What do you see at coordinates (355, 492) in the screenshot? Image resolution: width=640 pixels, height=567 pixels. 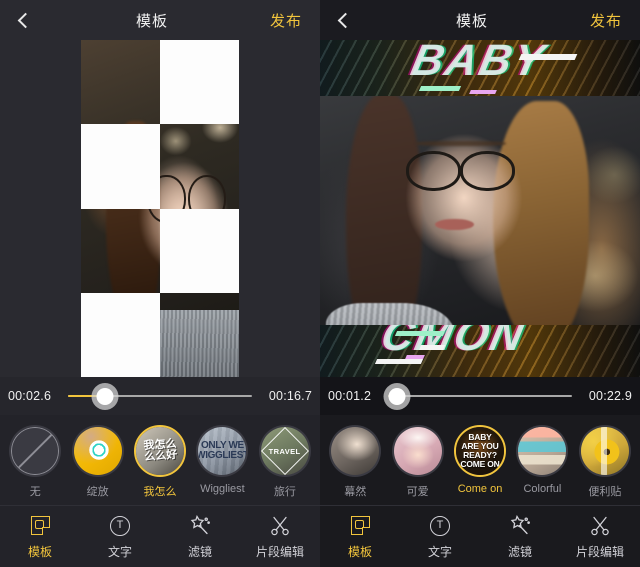 I see `template-label: 幕然` at bounding box center [355, 492].